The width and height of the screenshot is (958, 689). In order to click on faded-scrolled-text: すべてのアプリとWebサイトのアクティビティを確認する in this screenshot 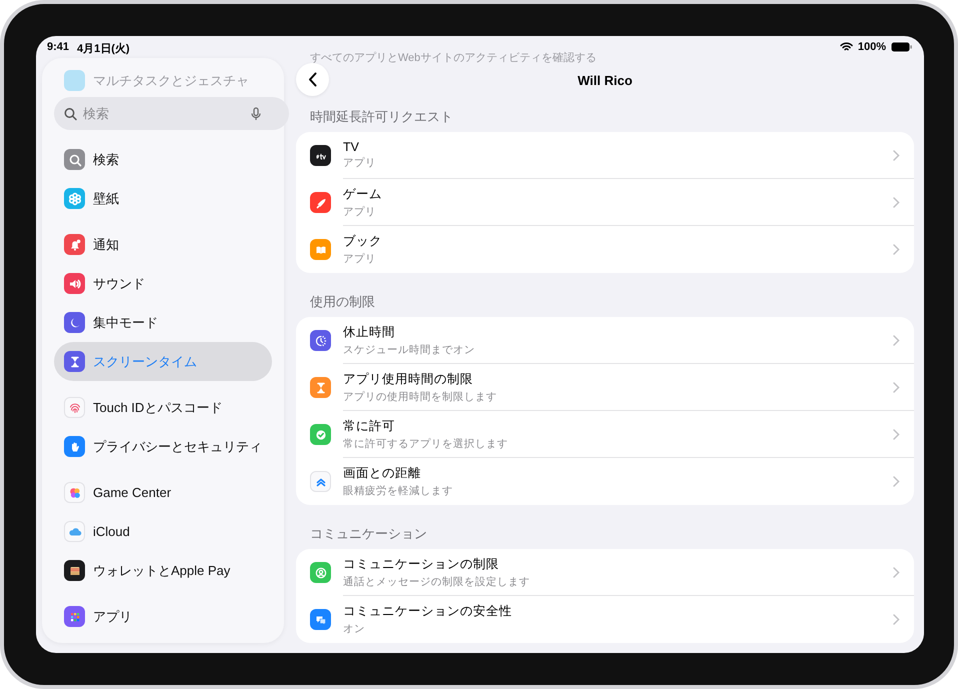, I will do `click(453, 57)`.